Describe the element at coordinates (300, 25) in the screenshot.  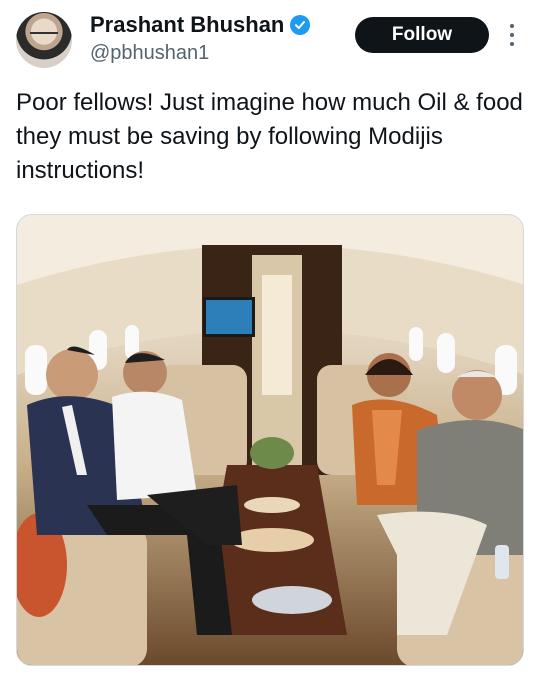
I see `verified-badge-icon` at that location.